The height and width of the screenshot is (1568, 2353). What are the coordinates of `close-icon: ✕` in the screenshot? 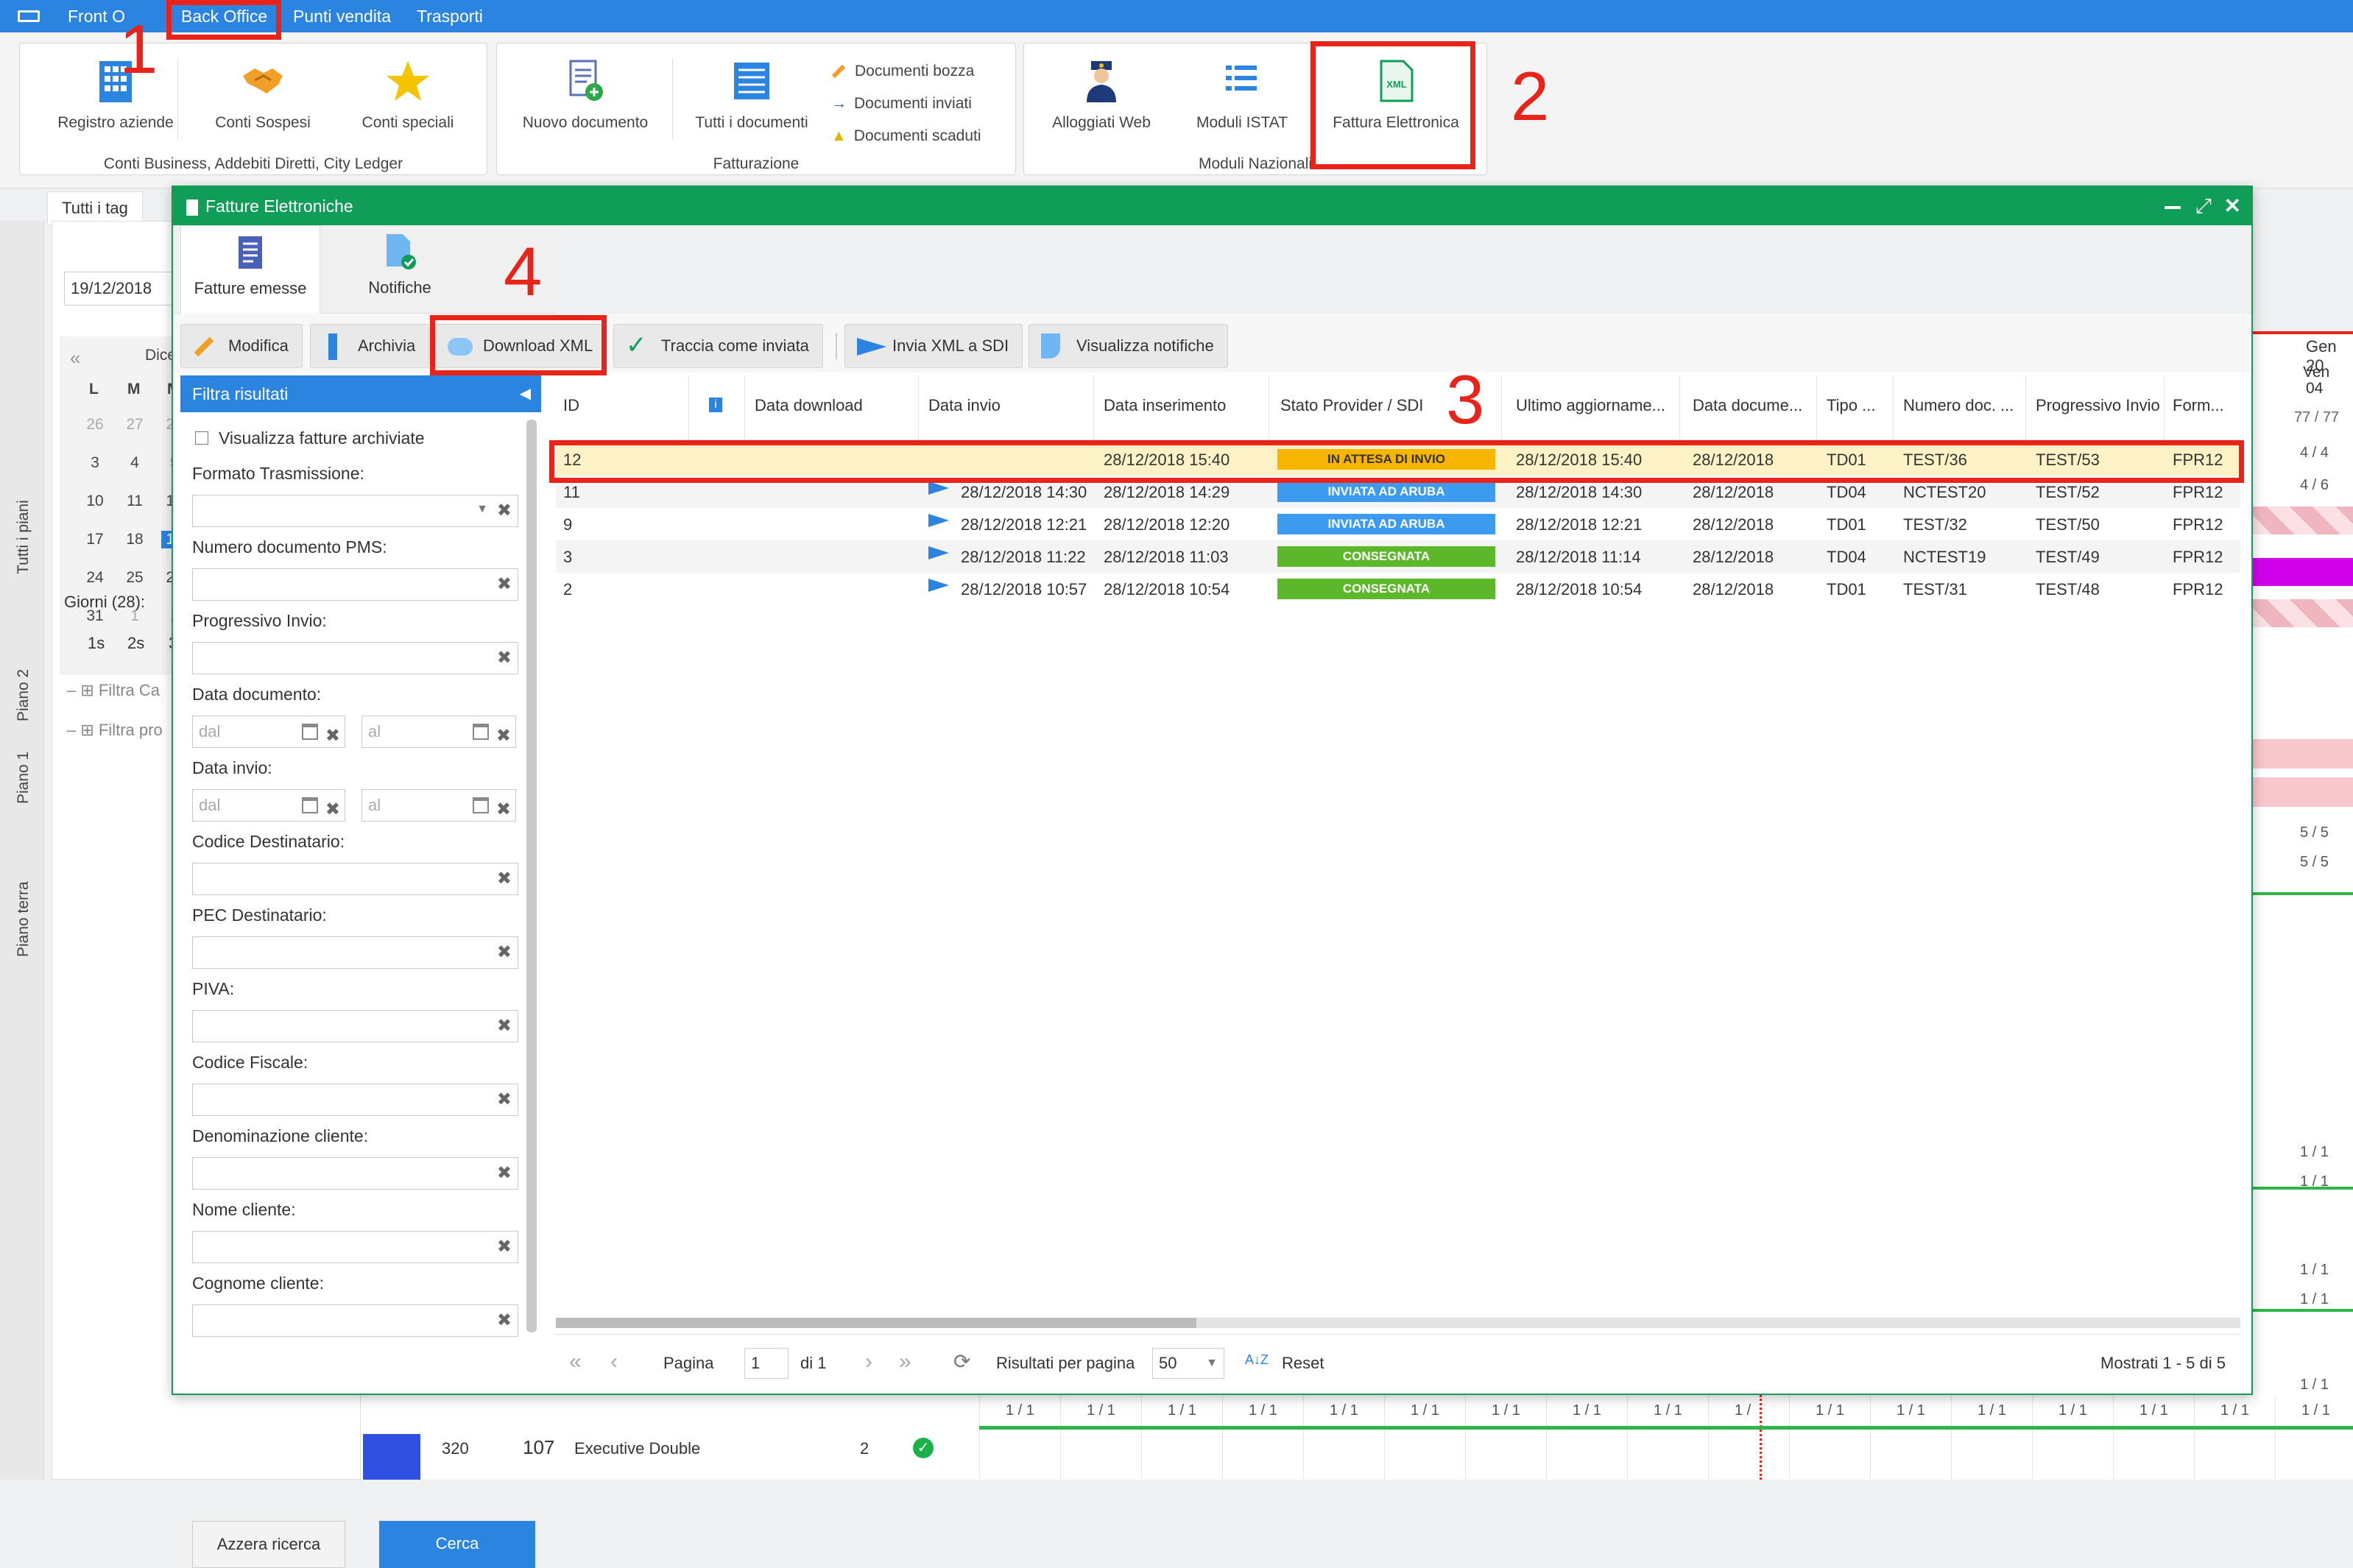 It's located at (2232, 206).